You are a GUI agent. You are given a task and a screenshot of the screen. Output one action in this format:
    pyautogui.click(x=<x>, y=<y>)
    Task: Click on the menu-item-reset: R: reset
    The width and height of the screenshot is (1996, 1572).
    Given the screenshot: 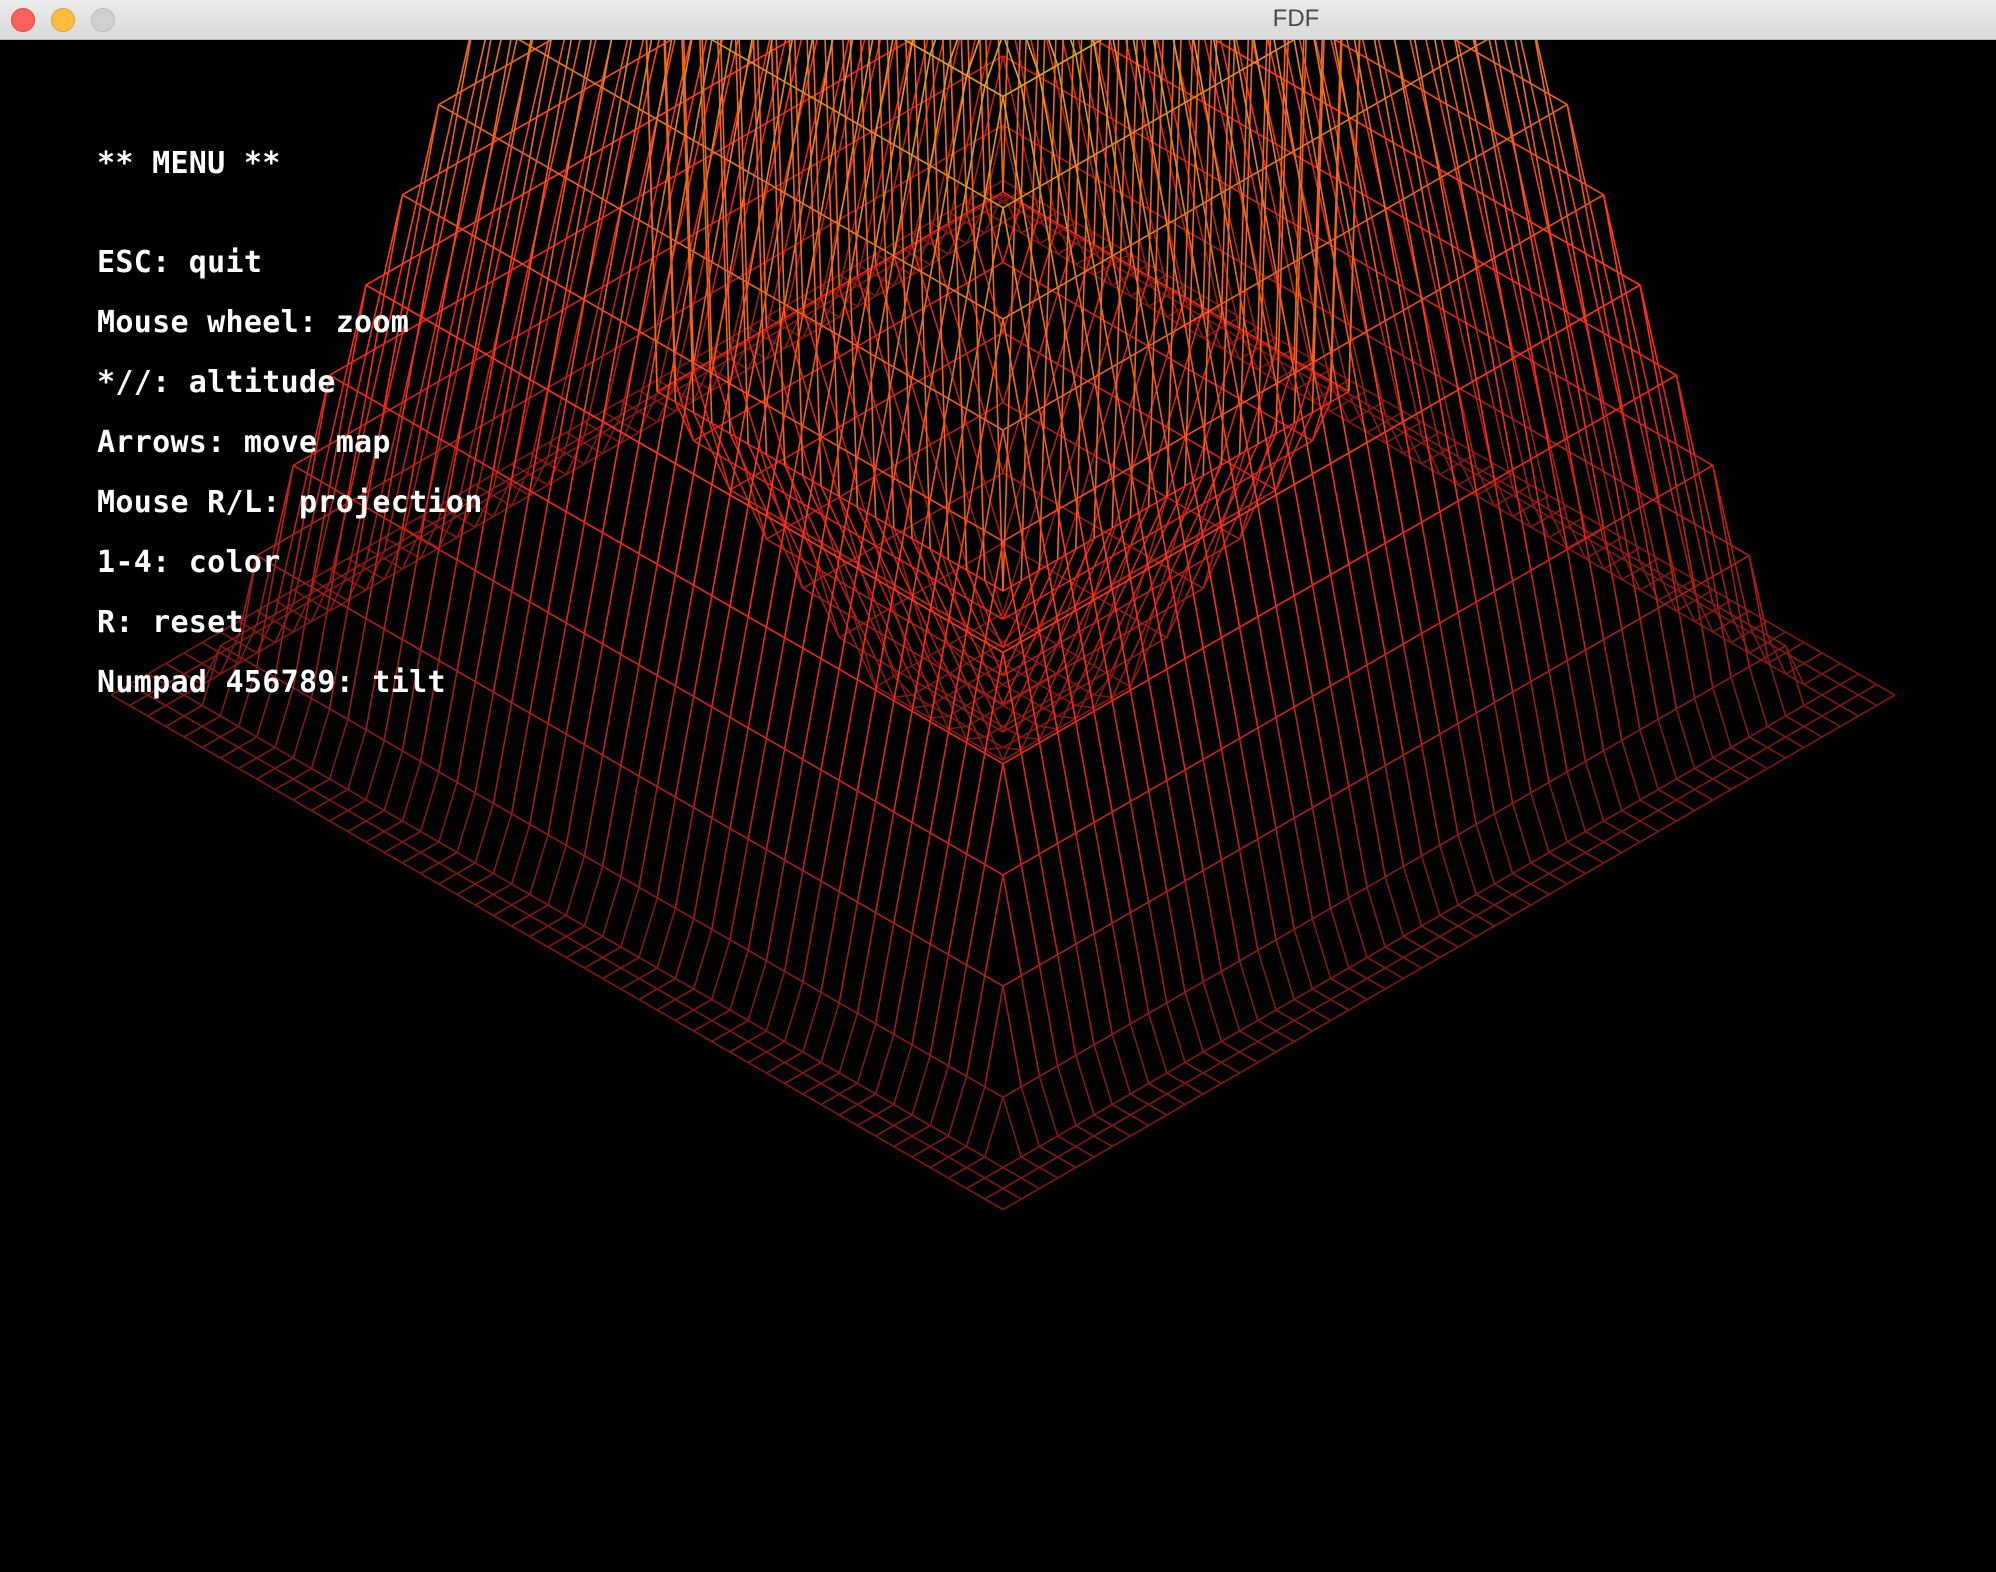 What is the action you would take?
    pyautogui.click(x=170, y=622)
    